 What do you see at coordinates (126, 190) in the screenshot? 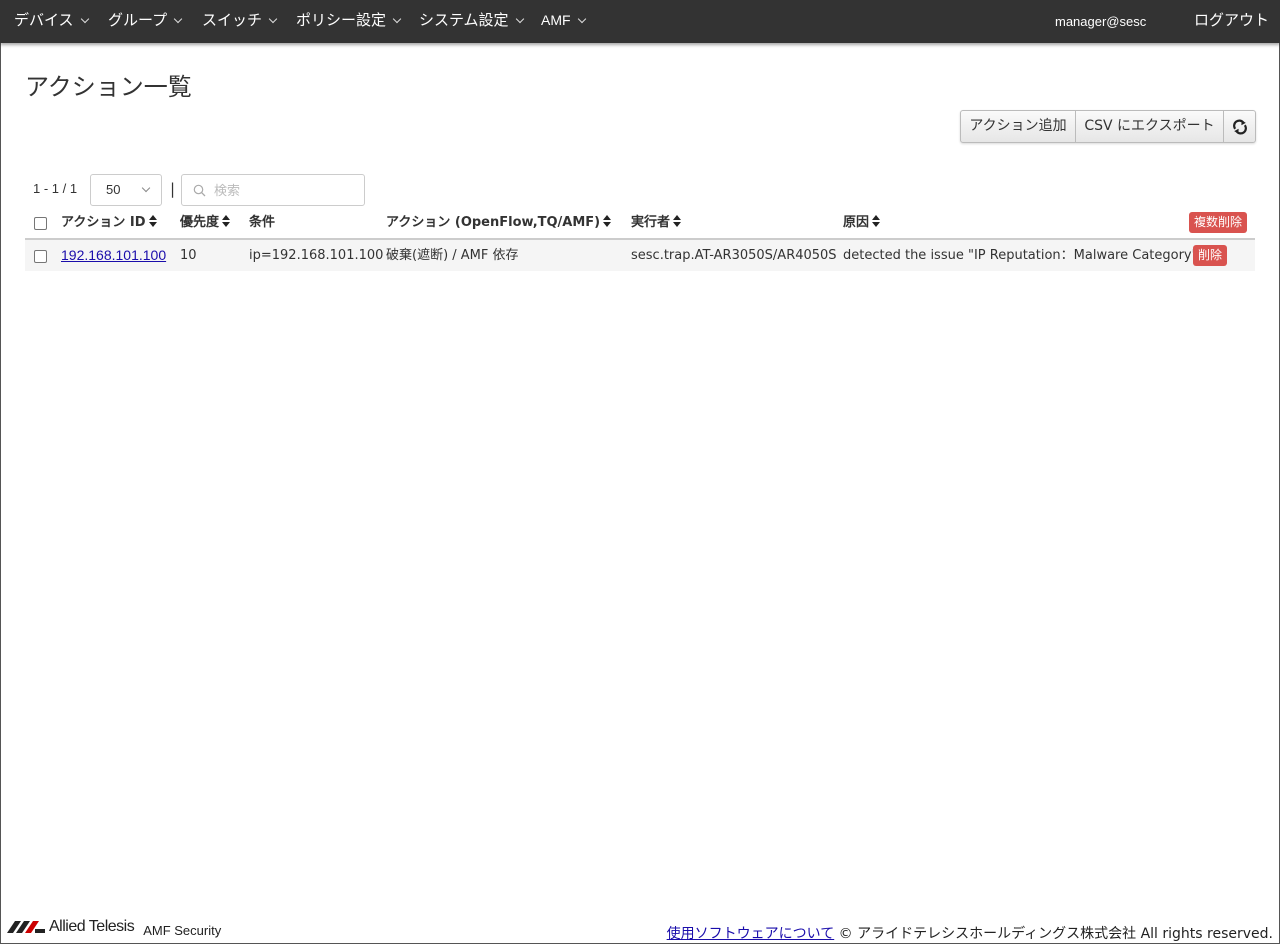
I see `page-size-select: 50` at bounding box center [126, 190].